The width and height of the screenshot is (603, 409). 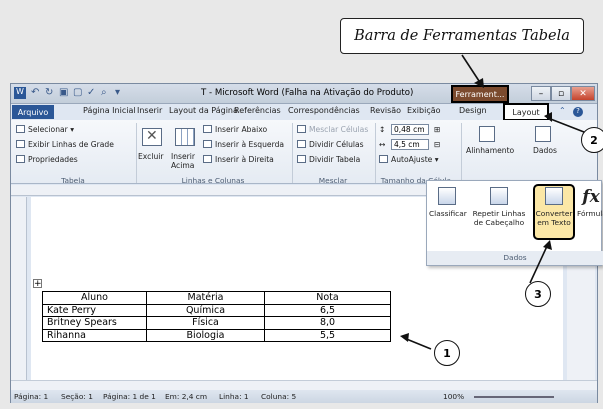 What do you see at coordinates (592, 140) in the screenshot?
I see `callout-number-2: 2` at bounding box center [592, 140].